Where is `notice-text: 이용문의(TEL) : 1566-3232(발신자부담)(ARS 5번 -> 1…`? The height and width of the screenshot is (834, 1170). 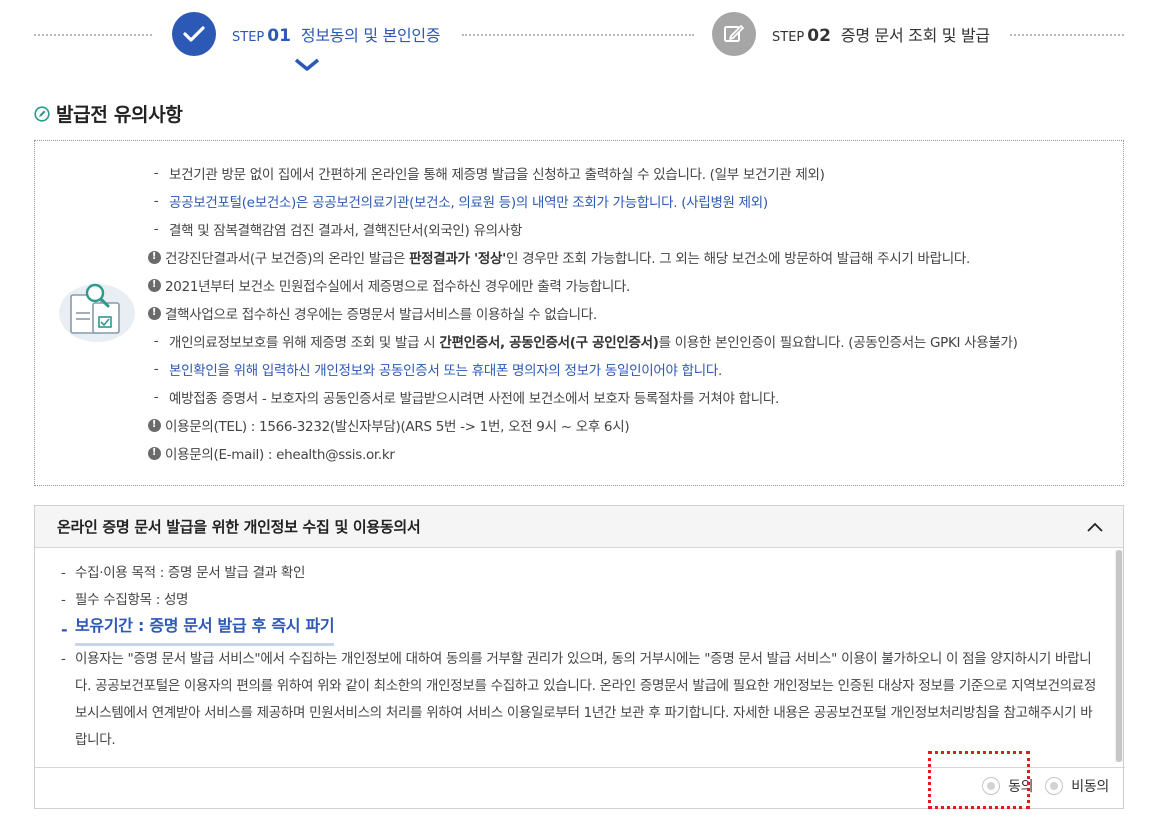
notice-text: 이용문의(TEL) : 1566-3232(발신자부담)(ARS 5번 -> 1… is located at coordinates (397, 427).